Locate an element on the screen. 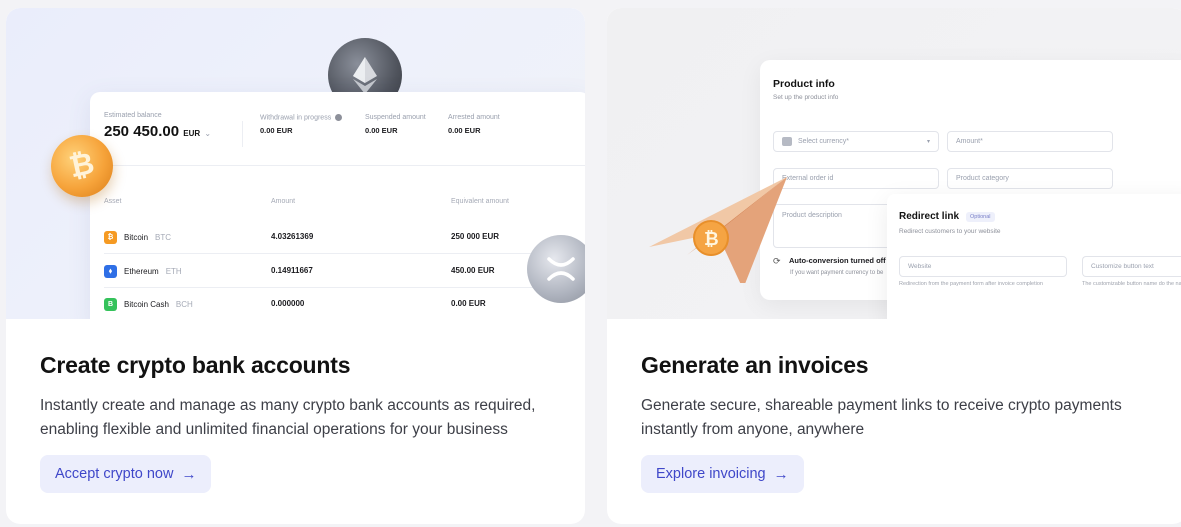 Image resolution: width=1181 pixels, height=527 pixels. suspended-value: 0.00 EUR is located at coordinates (381, 130).